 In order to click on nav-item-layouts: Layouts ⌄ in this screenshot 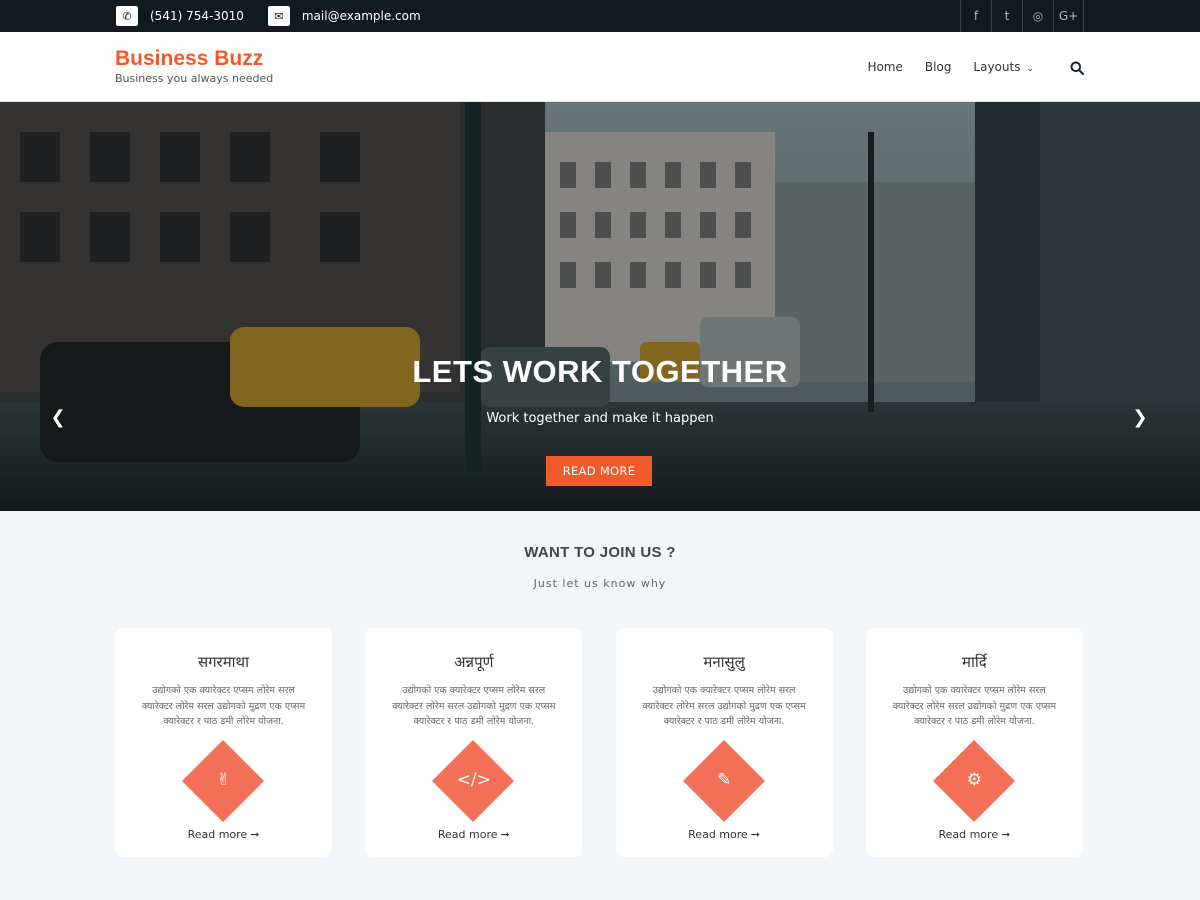, I will do `click(1003, 67)`.